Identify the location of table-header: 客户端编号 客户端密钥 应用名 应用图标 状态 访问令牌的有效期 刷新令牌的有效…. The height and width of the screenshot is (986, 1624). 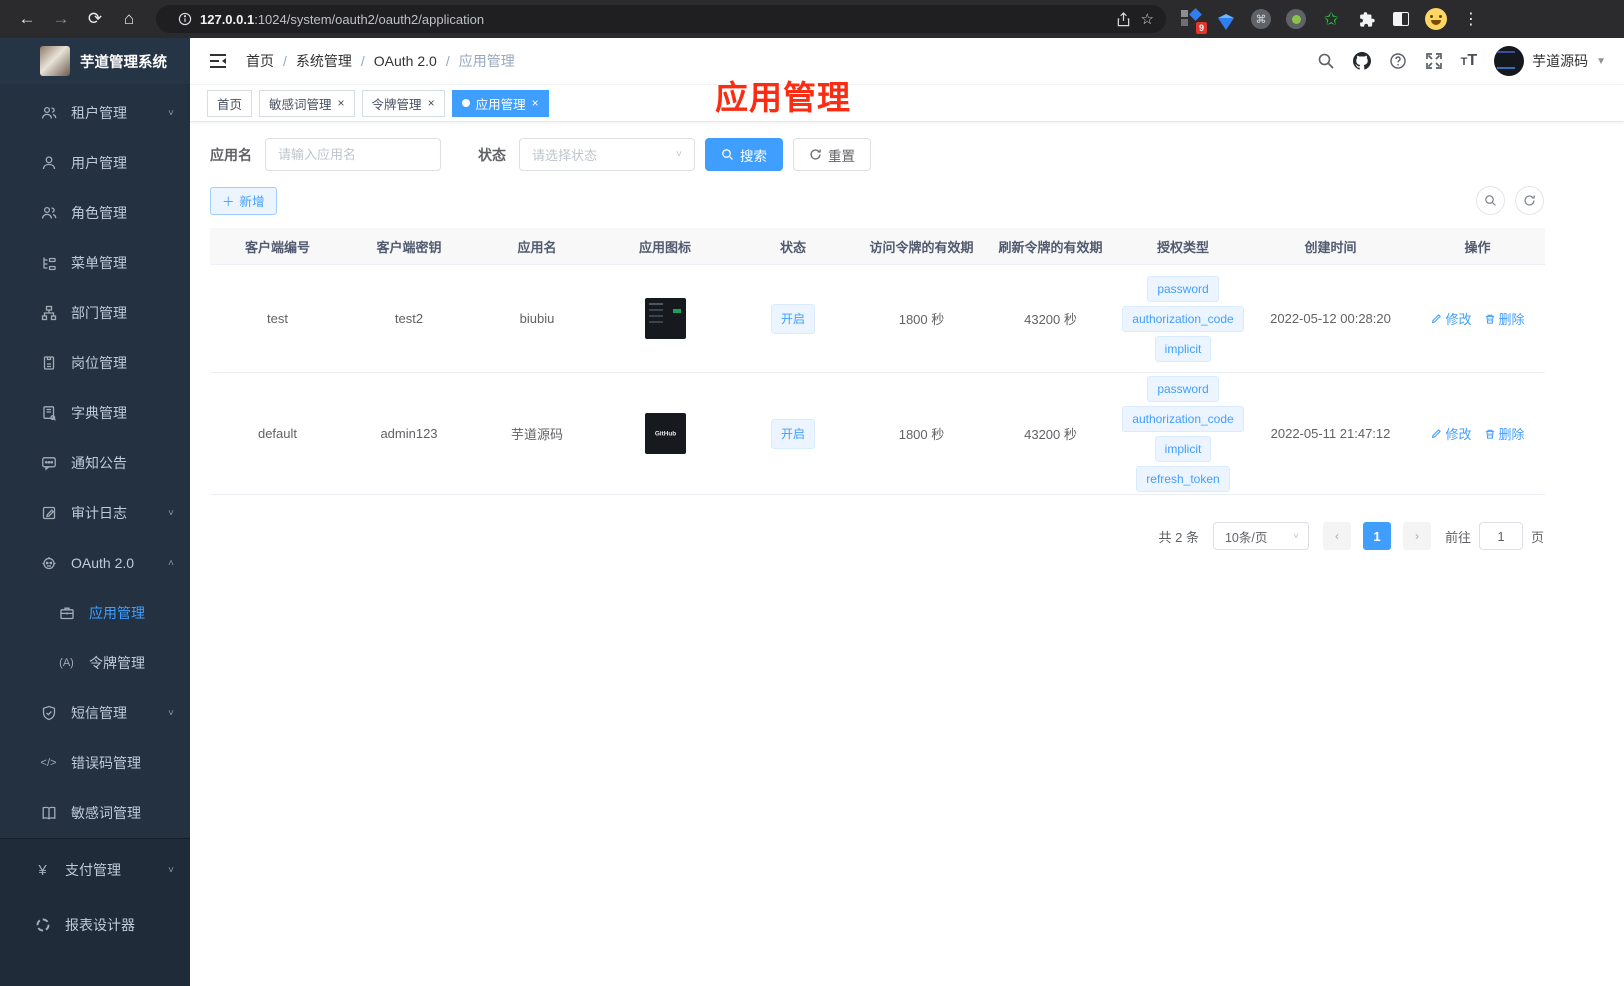
(877, 246).